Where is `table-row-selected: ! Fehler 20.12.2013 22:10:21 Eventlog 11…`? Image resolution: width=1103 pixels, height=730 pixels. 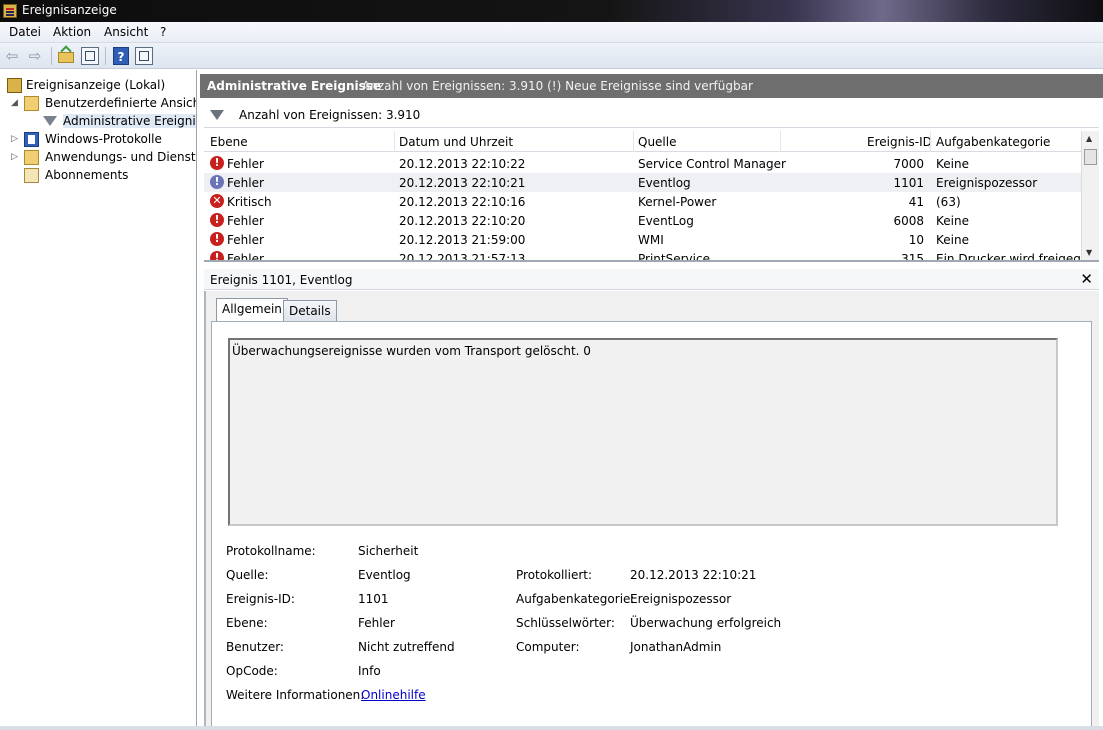
table-row-selected: ! Fehler 20.12.2013 22:10:21 Eventlog 11… is located at coordinates (642, 182).